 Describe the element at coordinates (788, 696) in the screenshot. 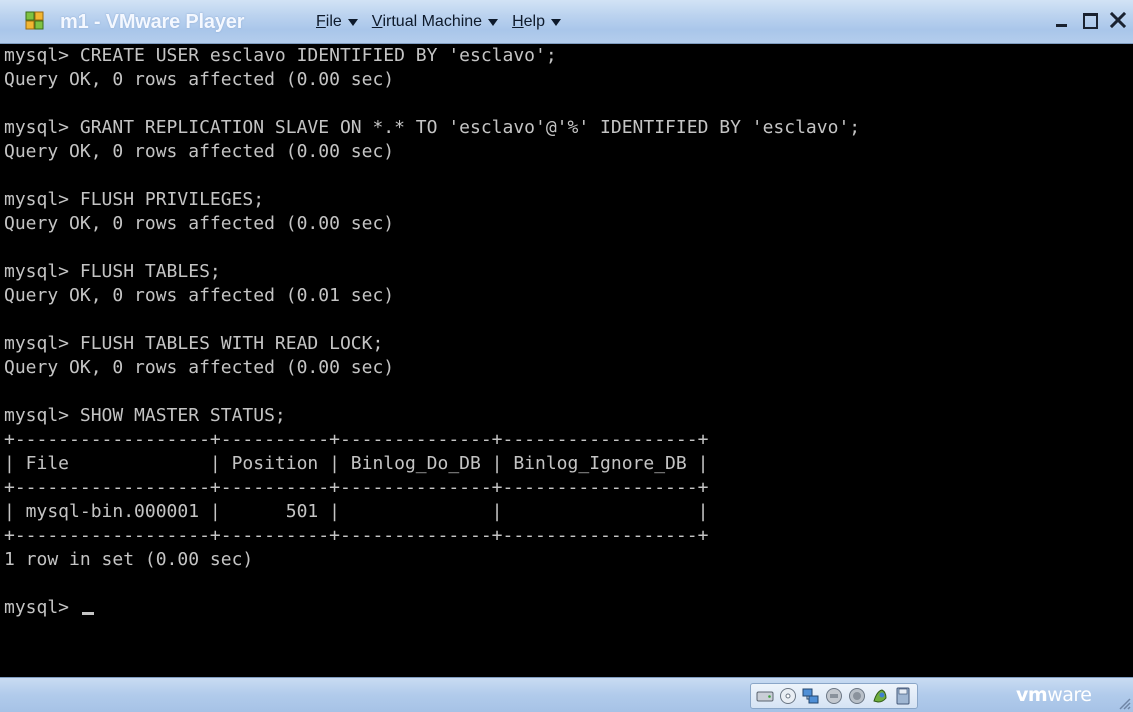

I see `cd-rom-icon` at that location.